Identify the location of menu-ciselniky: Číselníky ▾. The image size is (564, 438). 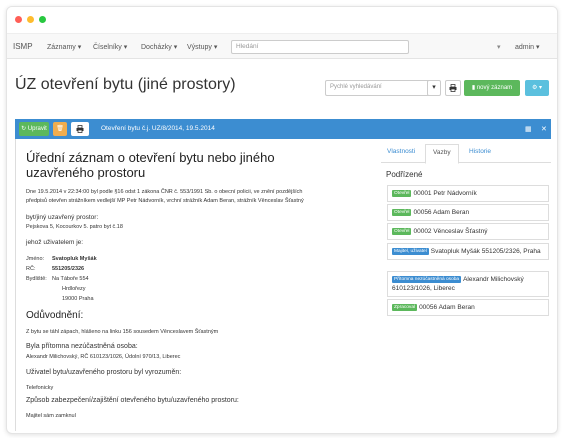
(110, 47).